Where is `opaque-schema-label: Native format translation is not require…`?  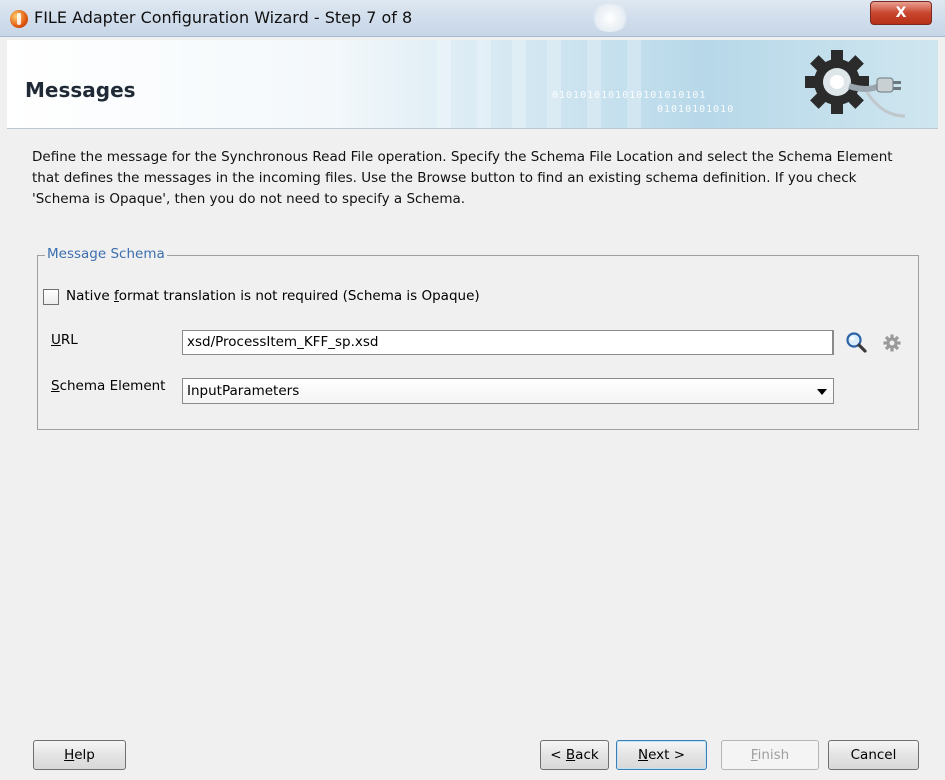
opaque-schema-label: Native format translation is not require… is located at coordinates (273, 296).